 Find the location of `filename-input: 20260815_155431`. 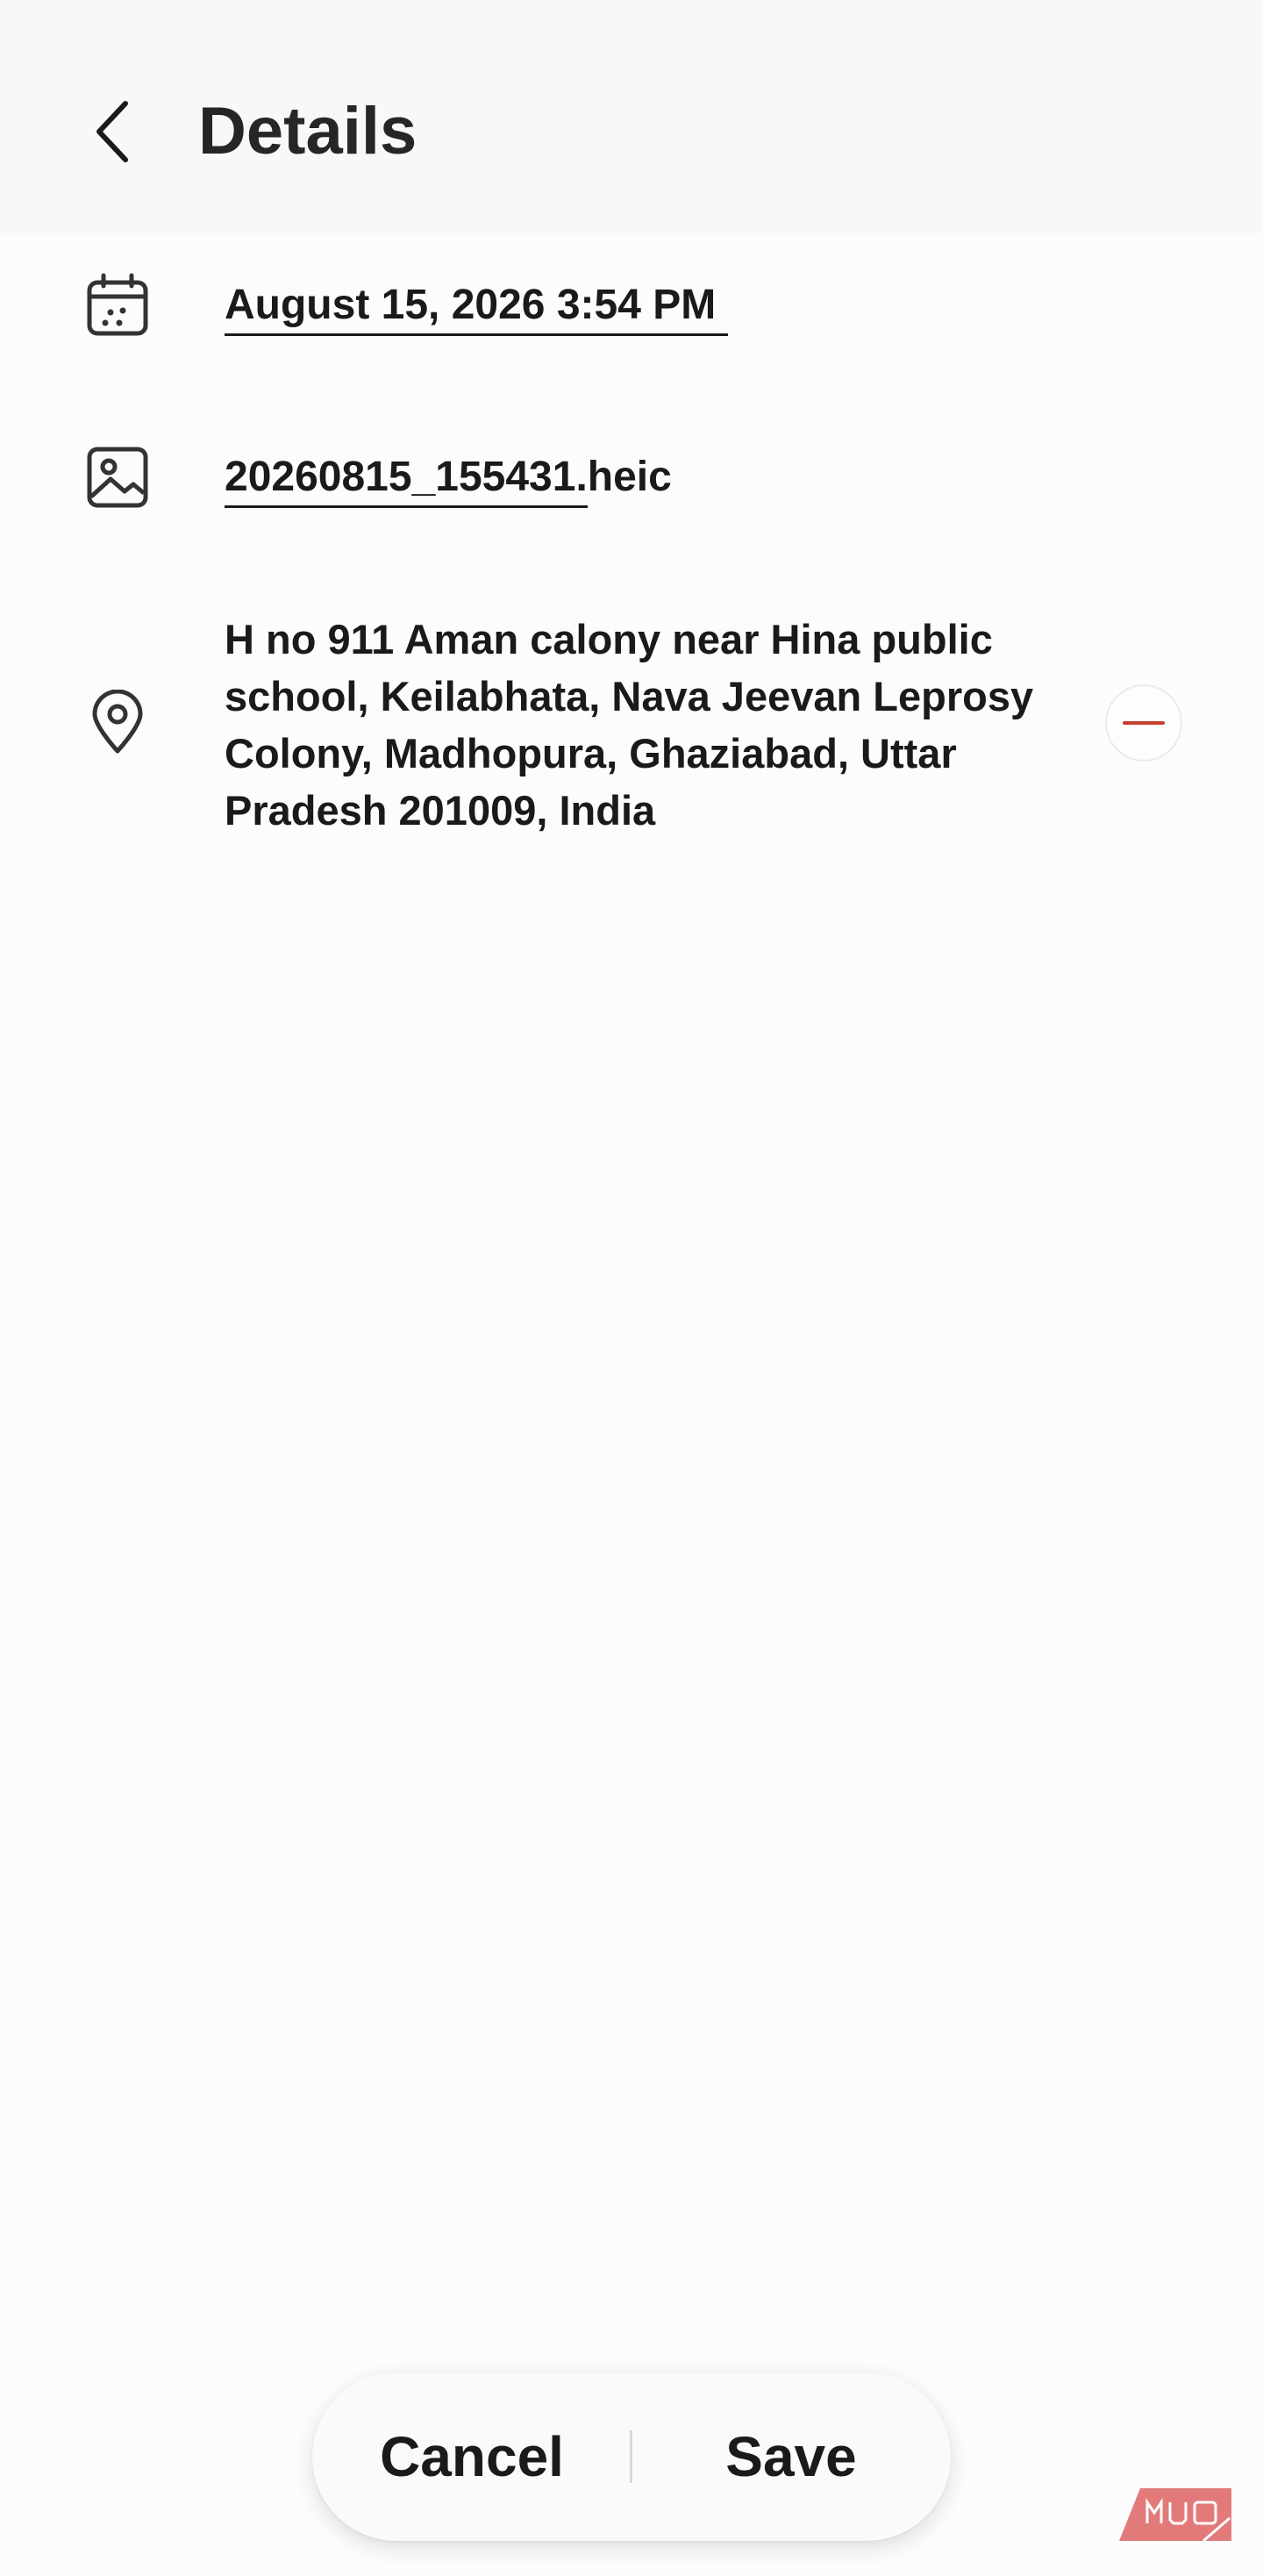

filename-input: 20260815_155431 is located at coordinates (400, 477).